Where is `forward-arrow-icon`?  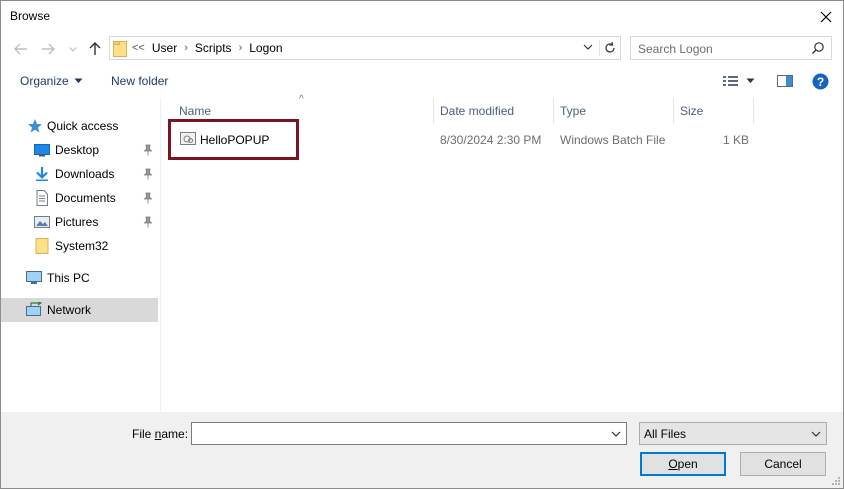
forward-arrow-icon is located at coordinates (48, 49).